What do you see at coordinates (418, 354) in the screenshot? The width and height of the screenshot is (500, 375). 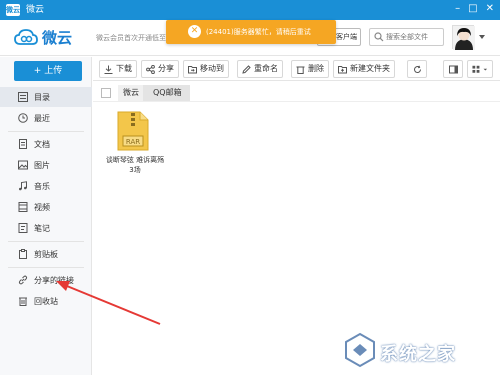 I see `watermark-text: 系统之家` at bounding box center [418, 354].